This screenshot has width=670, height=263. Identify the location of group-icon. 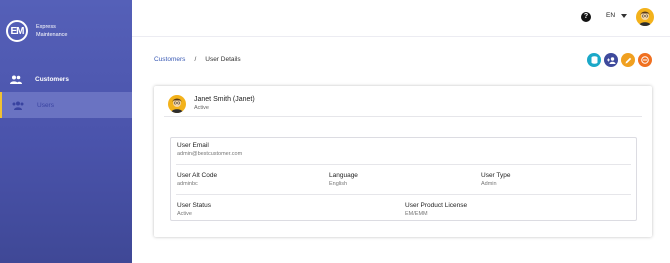
(18, 105).